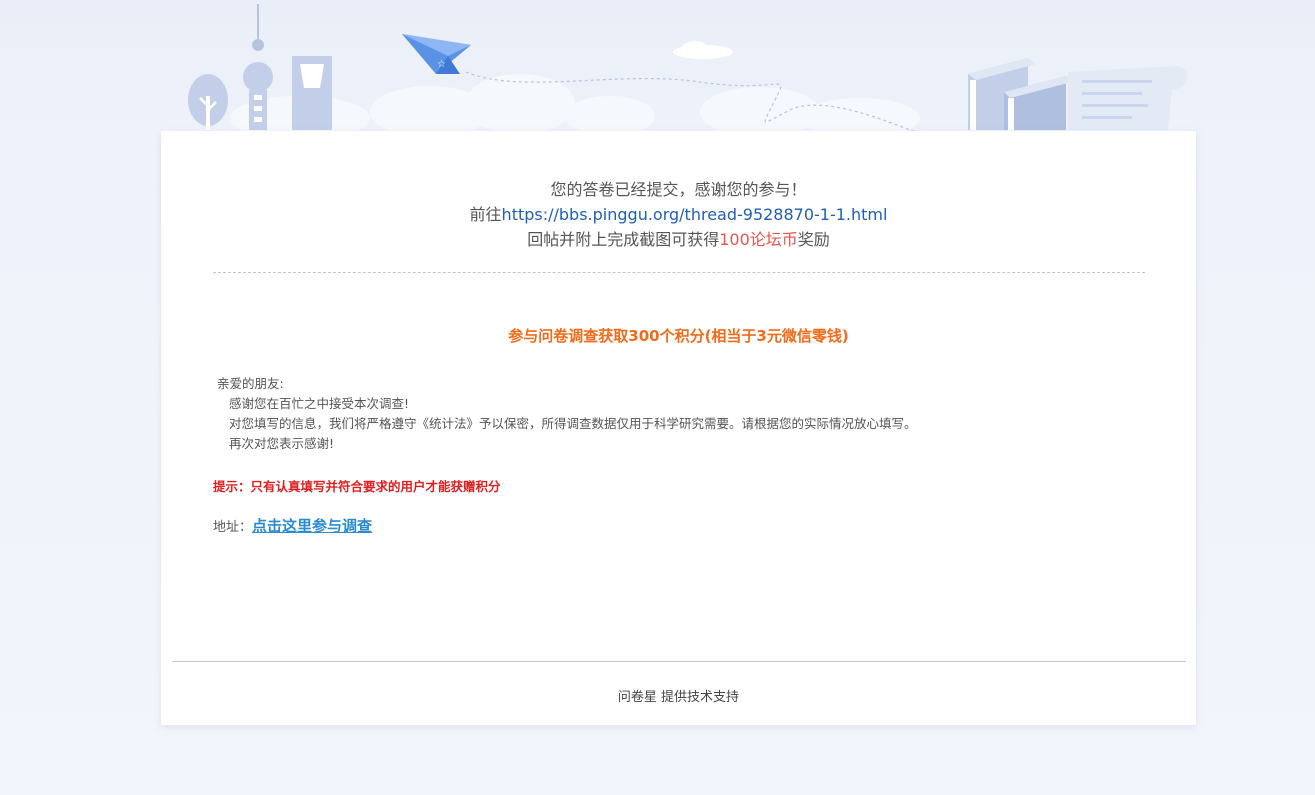 This screenshot has width=1315, height=795. I want to click on address-line: 地址：点击这里参与调查, so click(292, 525).